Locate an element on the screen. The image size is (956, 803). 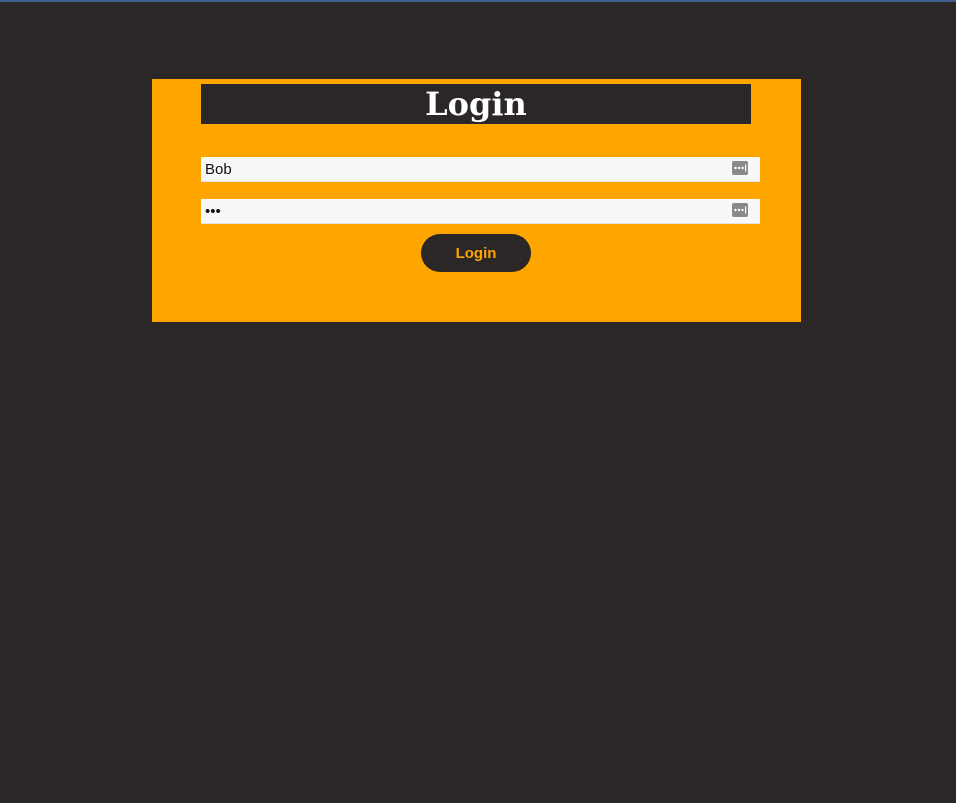
password-field is located at coordinates (480, 211).